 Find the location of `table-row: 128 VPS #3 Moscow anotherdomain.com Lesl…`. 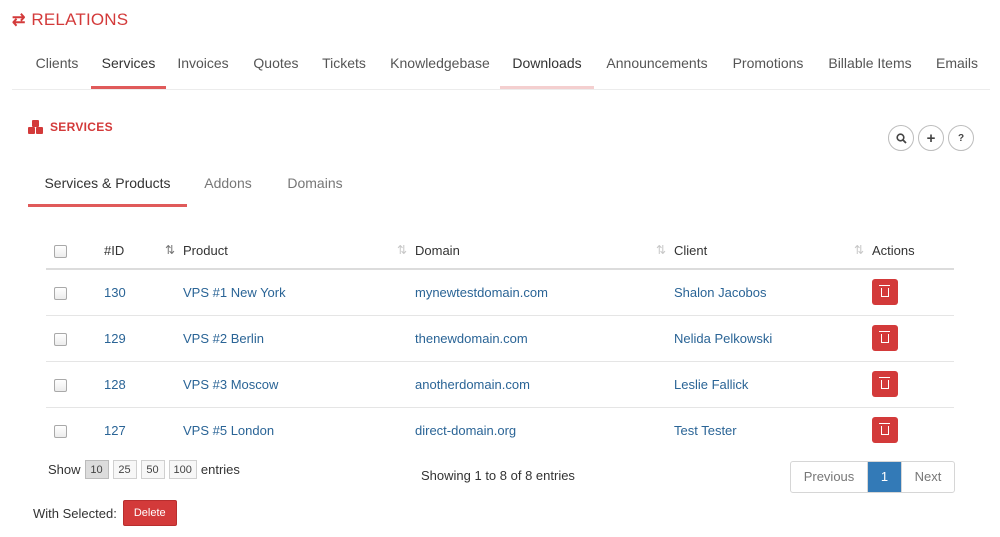

table-row: 128 VPS #3 Moscow anotherdomain.com Lesl… is located at coordinates (500, 384).